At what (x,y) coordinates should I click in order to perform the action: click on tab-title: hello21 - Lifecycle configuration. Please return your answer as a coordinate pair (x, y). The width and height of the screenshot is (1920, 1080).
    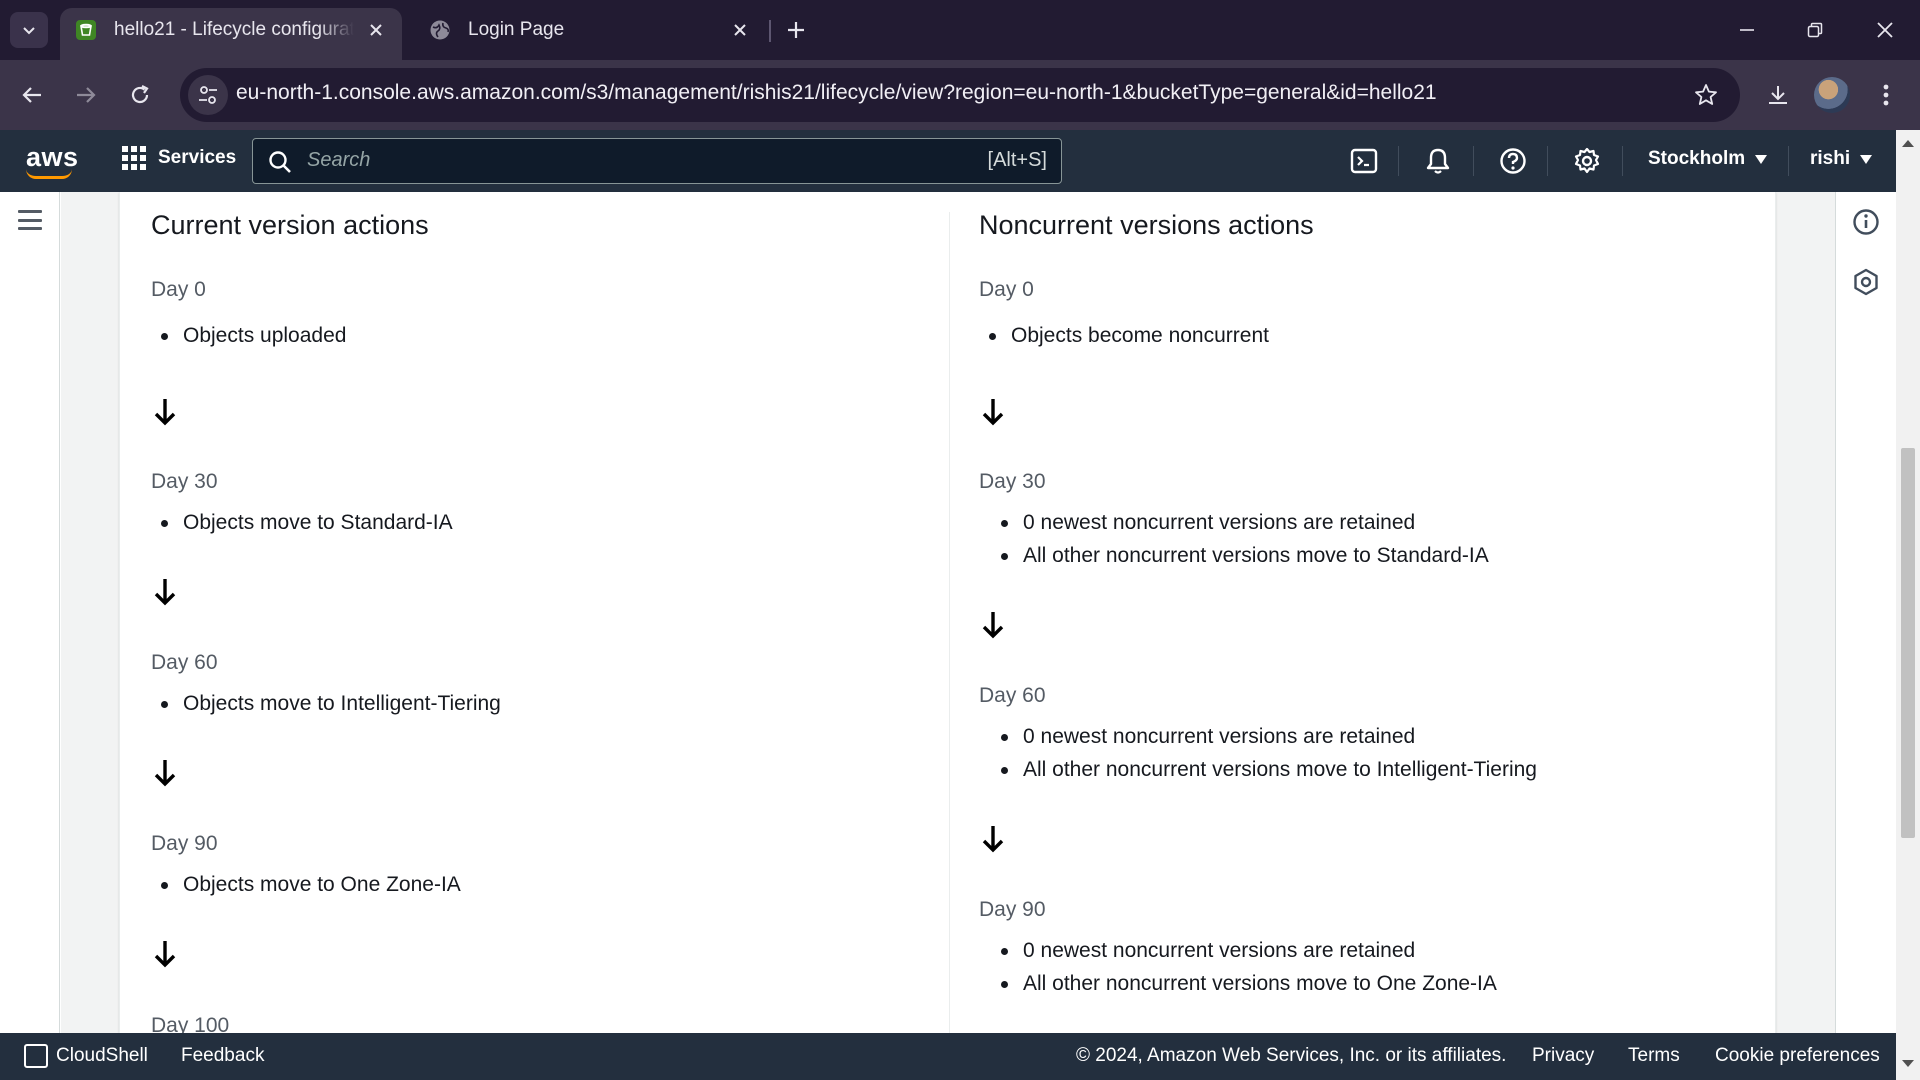
    Looking at the image, I should click on (234, 29).